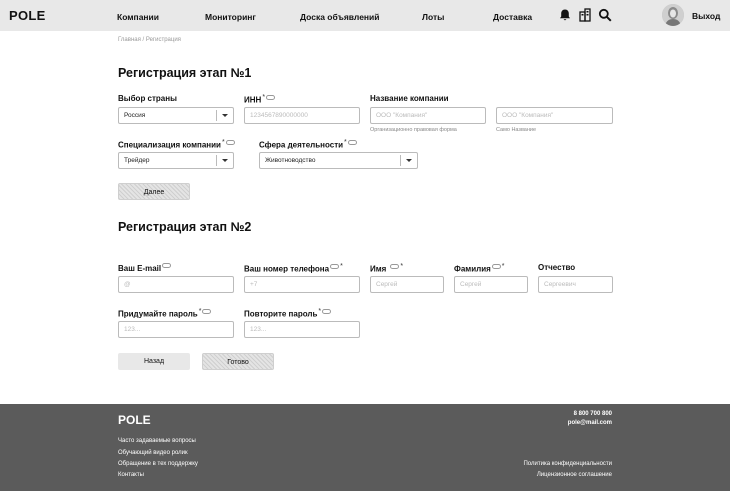  Describe the element at coordinates (574, 475) in the screenshot. I see `footer-license-link: Лицензионное соглашение` at that location.